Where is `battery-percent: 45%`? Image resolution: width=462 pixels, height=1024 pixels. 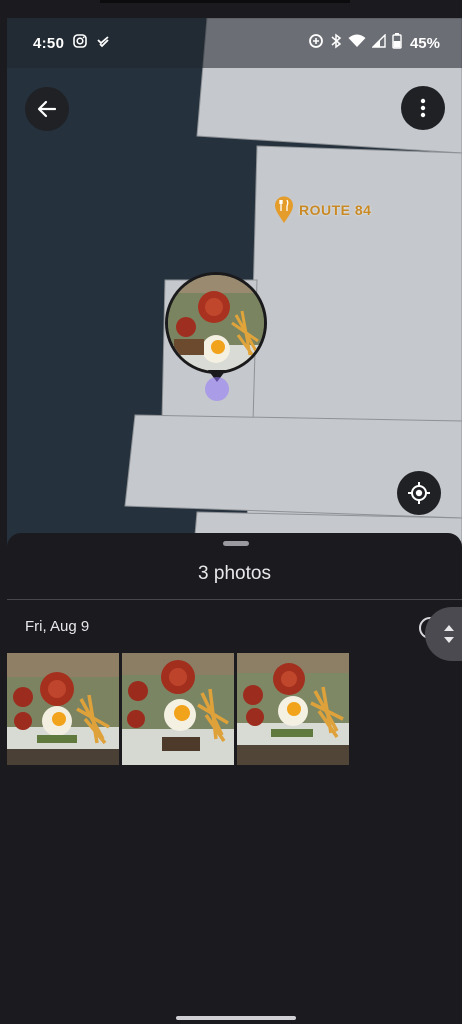 battery-percent: 45% is located at coordinates (424, 43).